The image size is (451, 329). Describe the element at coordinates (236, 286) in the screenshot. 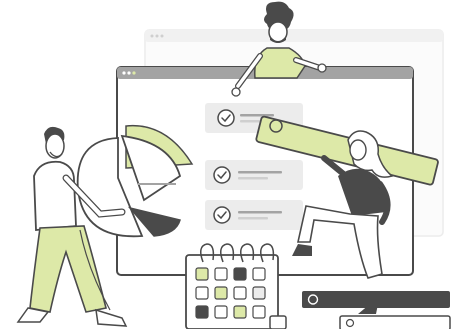

I see `calendar-icon` at that location.